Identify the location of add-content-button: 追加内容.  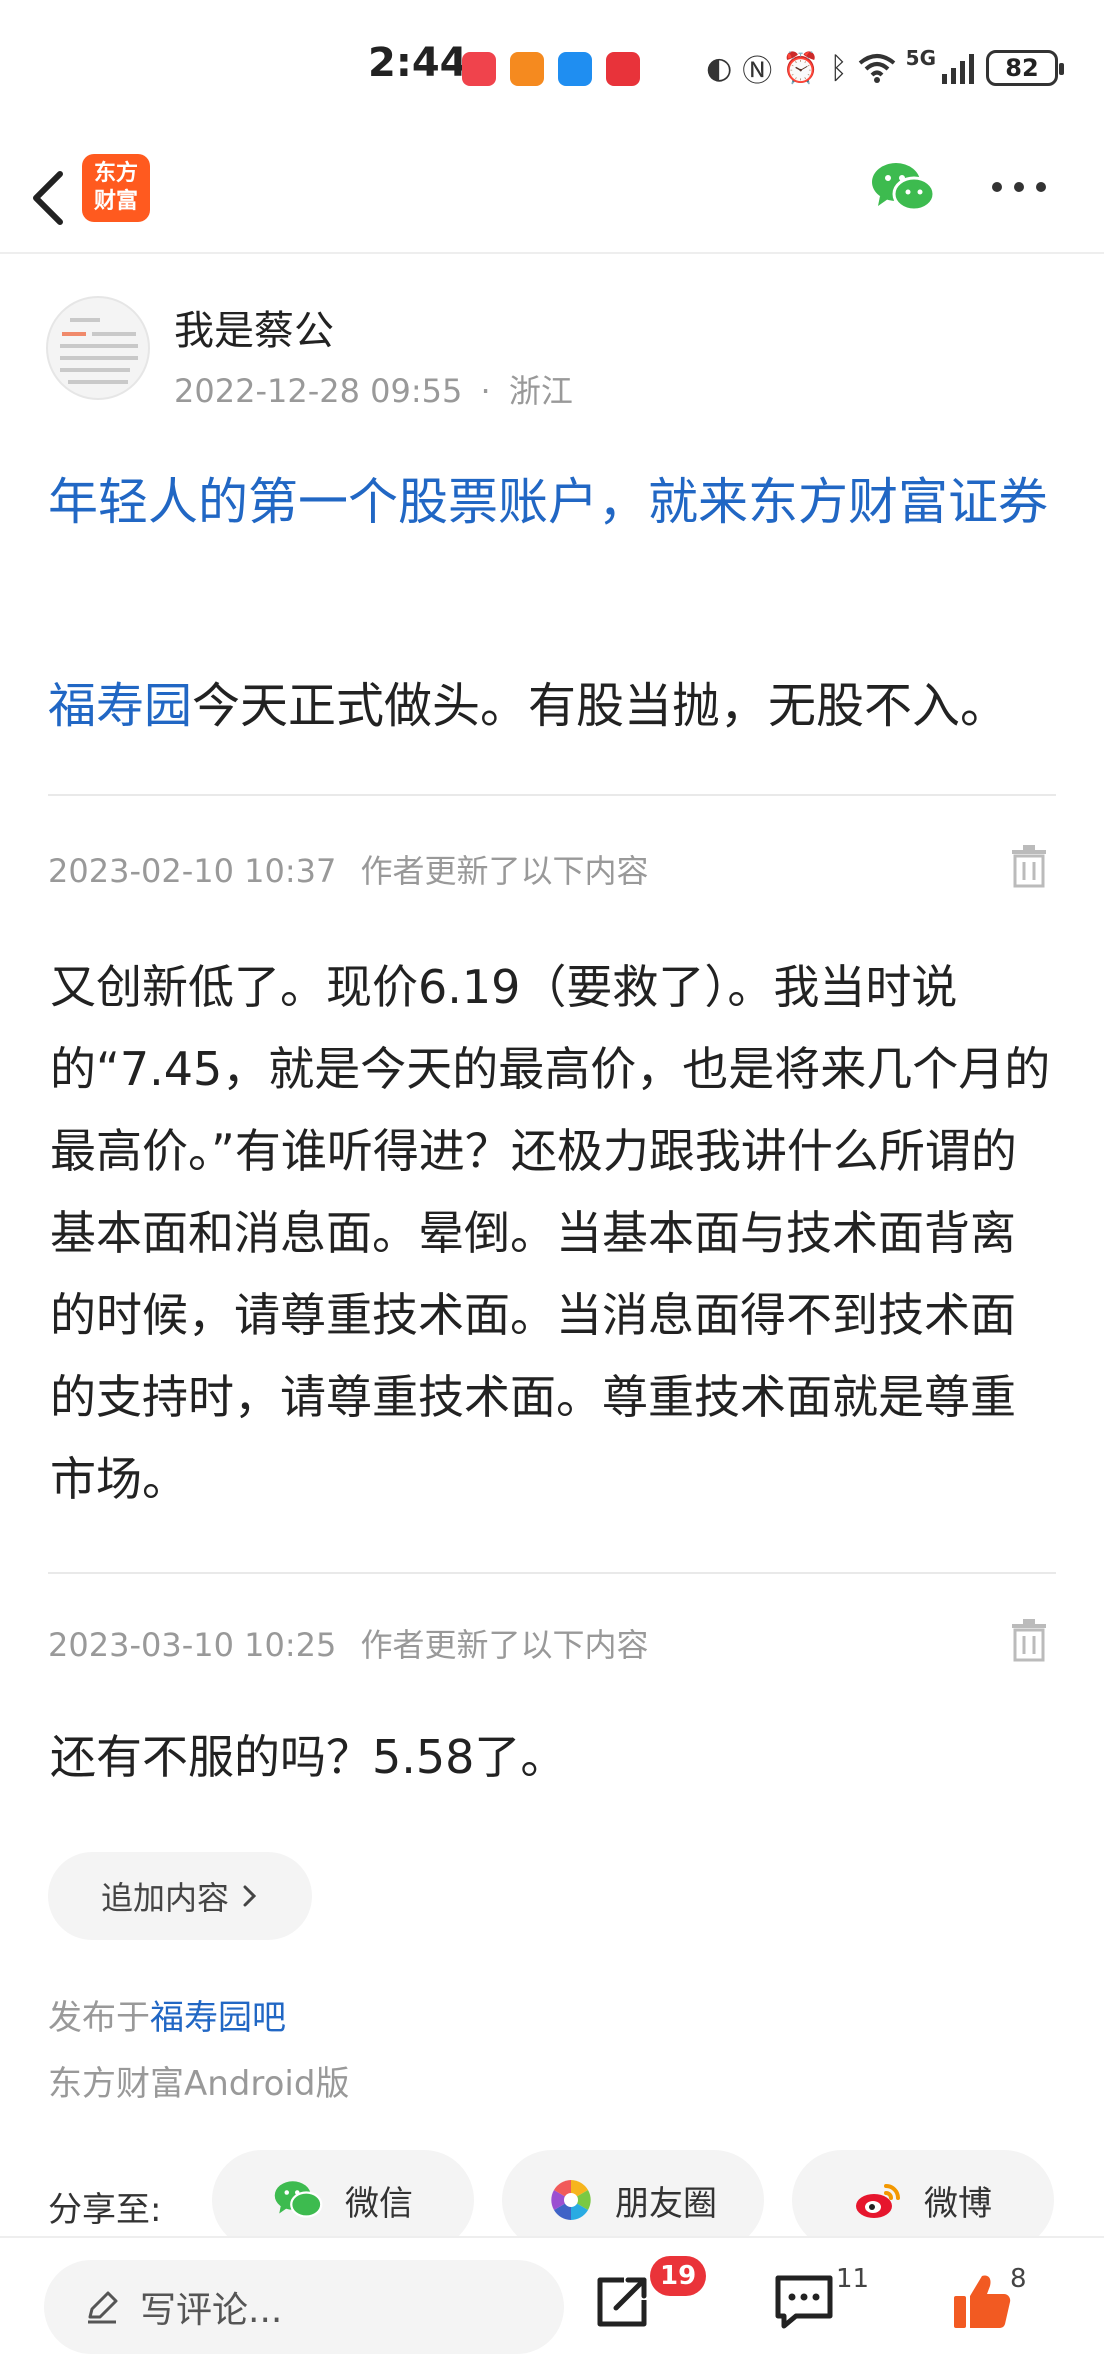
(180, 1896).